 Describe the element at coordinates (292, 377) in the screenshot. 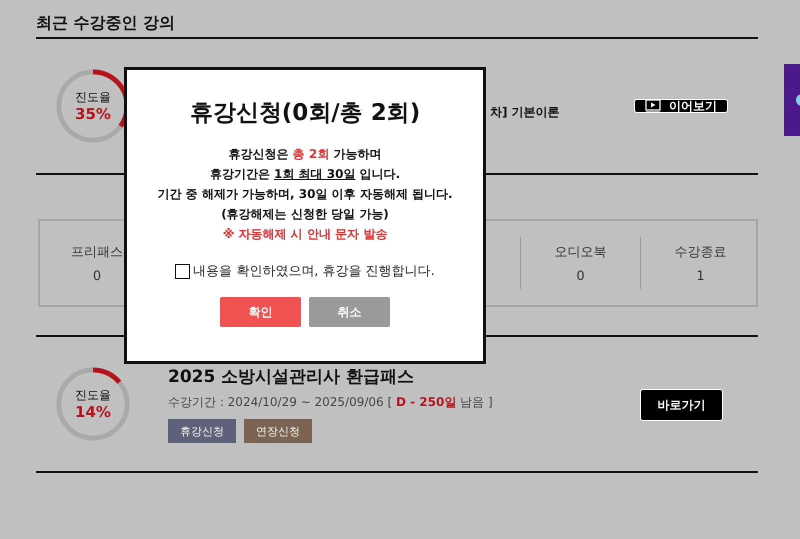

I see `course-title: 2025 소방시설관리사 환급패스` at that location.